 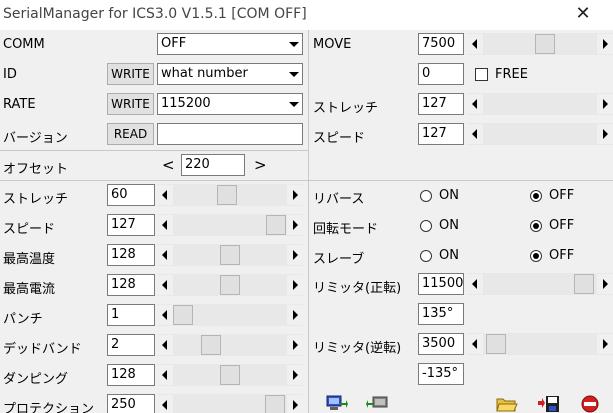 What do you see at coordinates (131, 195) in the screenshot?
I see `param-value-field: 60` at bounding box center [131, 195].